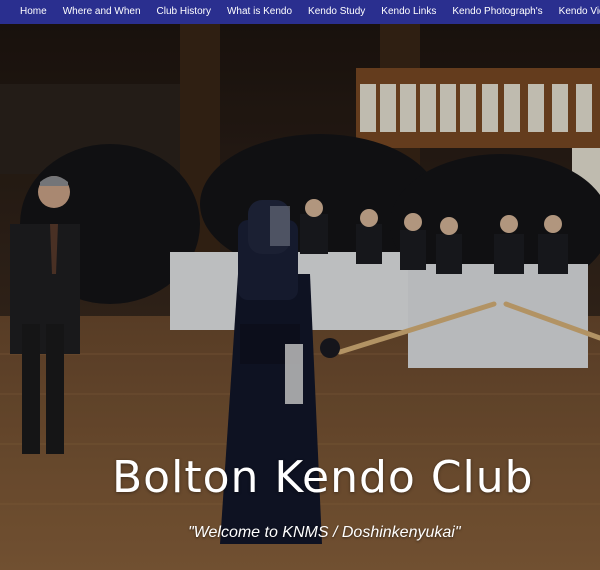  What do you see at coordinates (323, 477) in the screenshot?
I see `site-title: Bolton Kendo Club` at bounding box center [323, 477].